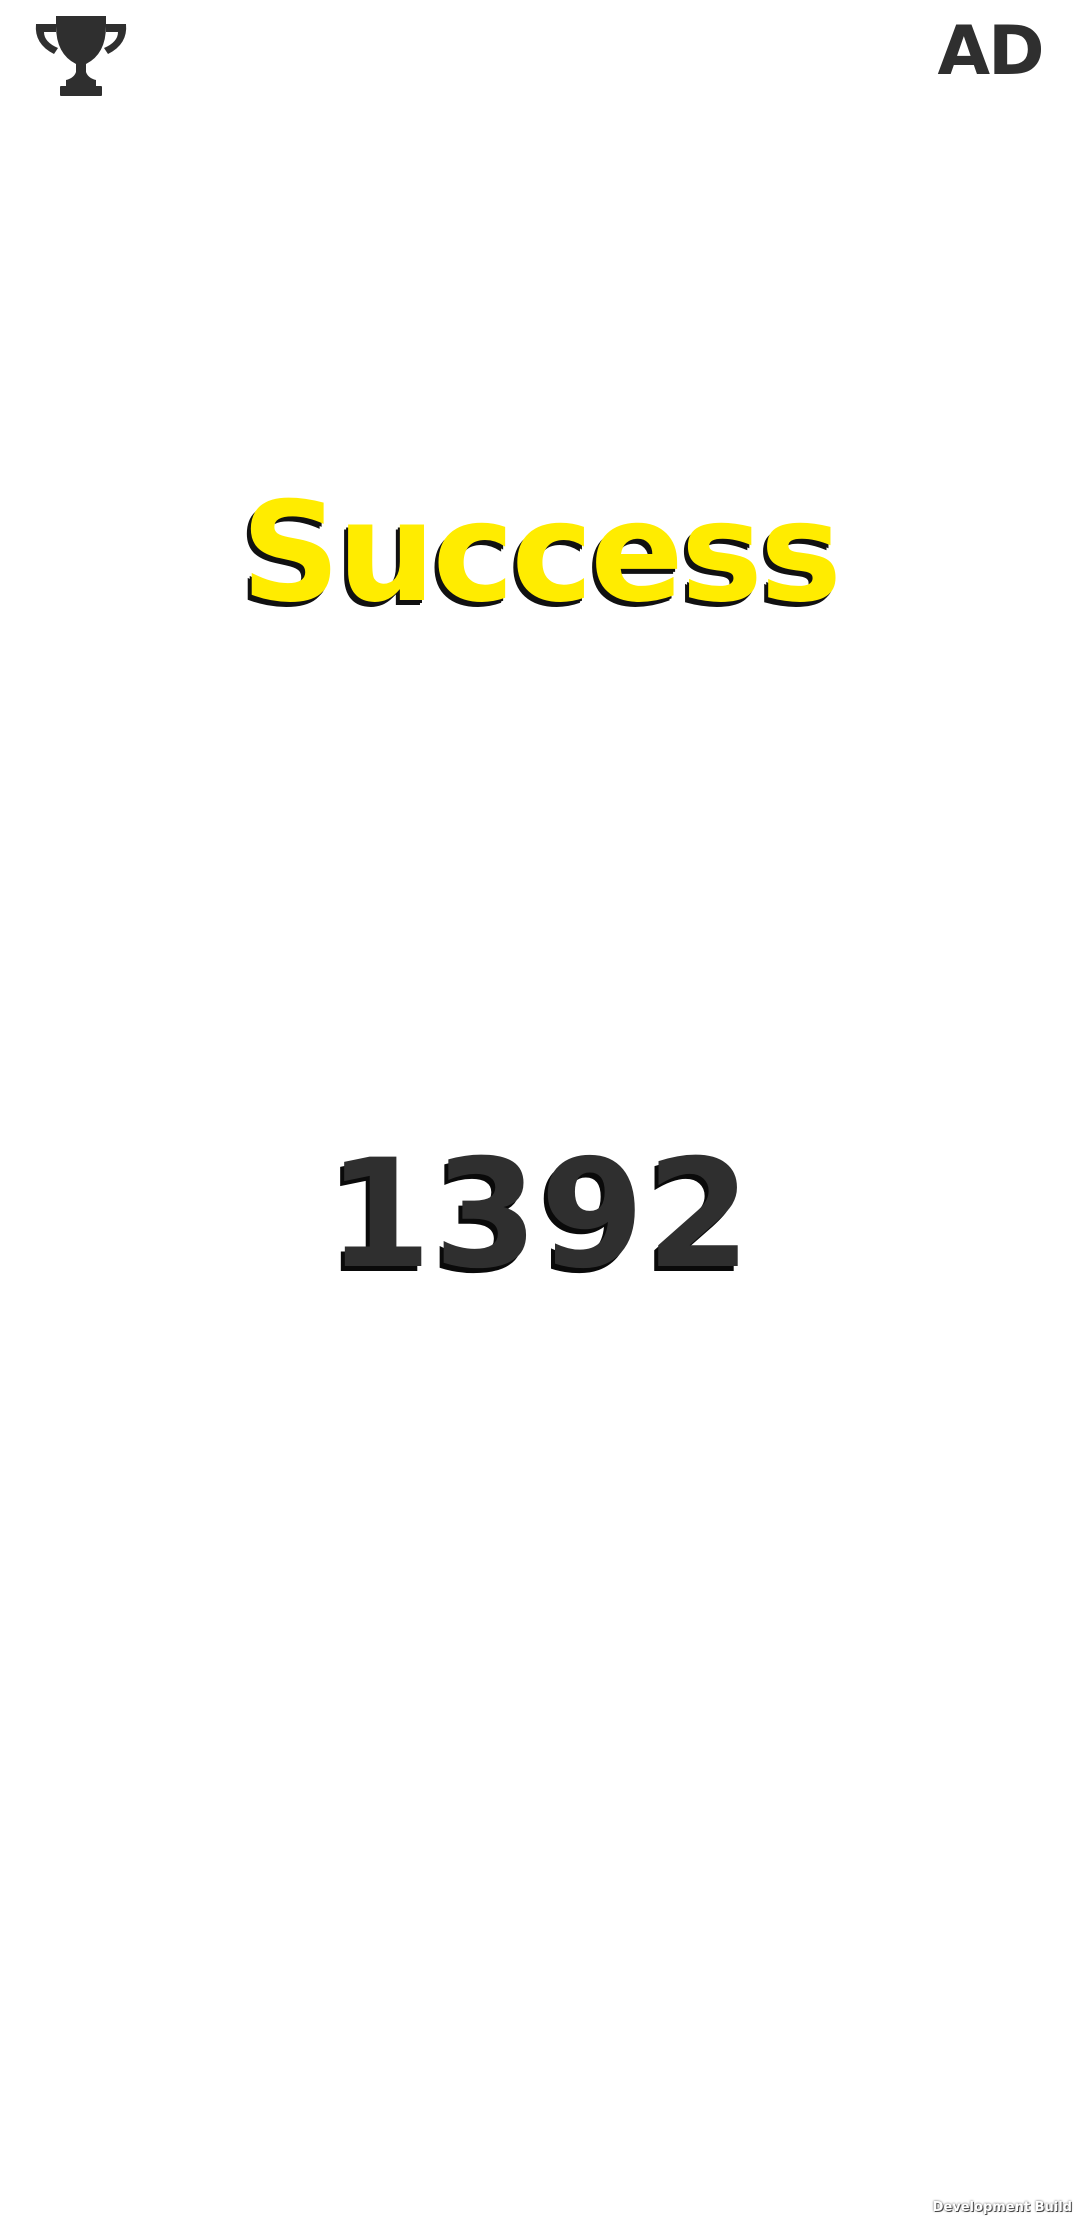 This screenshot has width=1080, height=2220. I want to click on trophy-icon, so click(81, 56).